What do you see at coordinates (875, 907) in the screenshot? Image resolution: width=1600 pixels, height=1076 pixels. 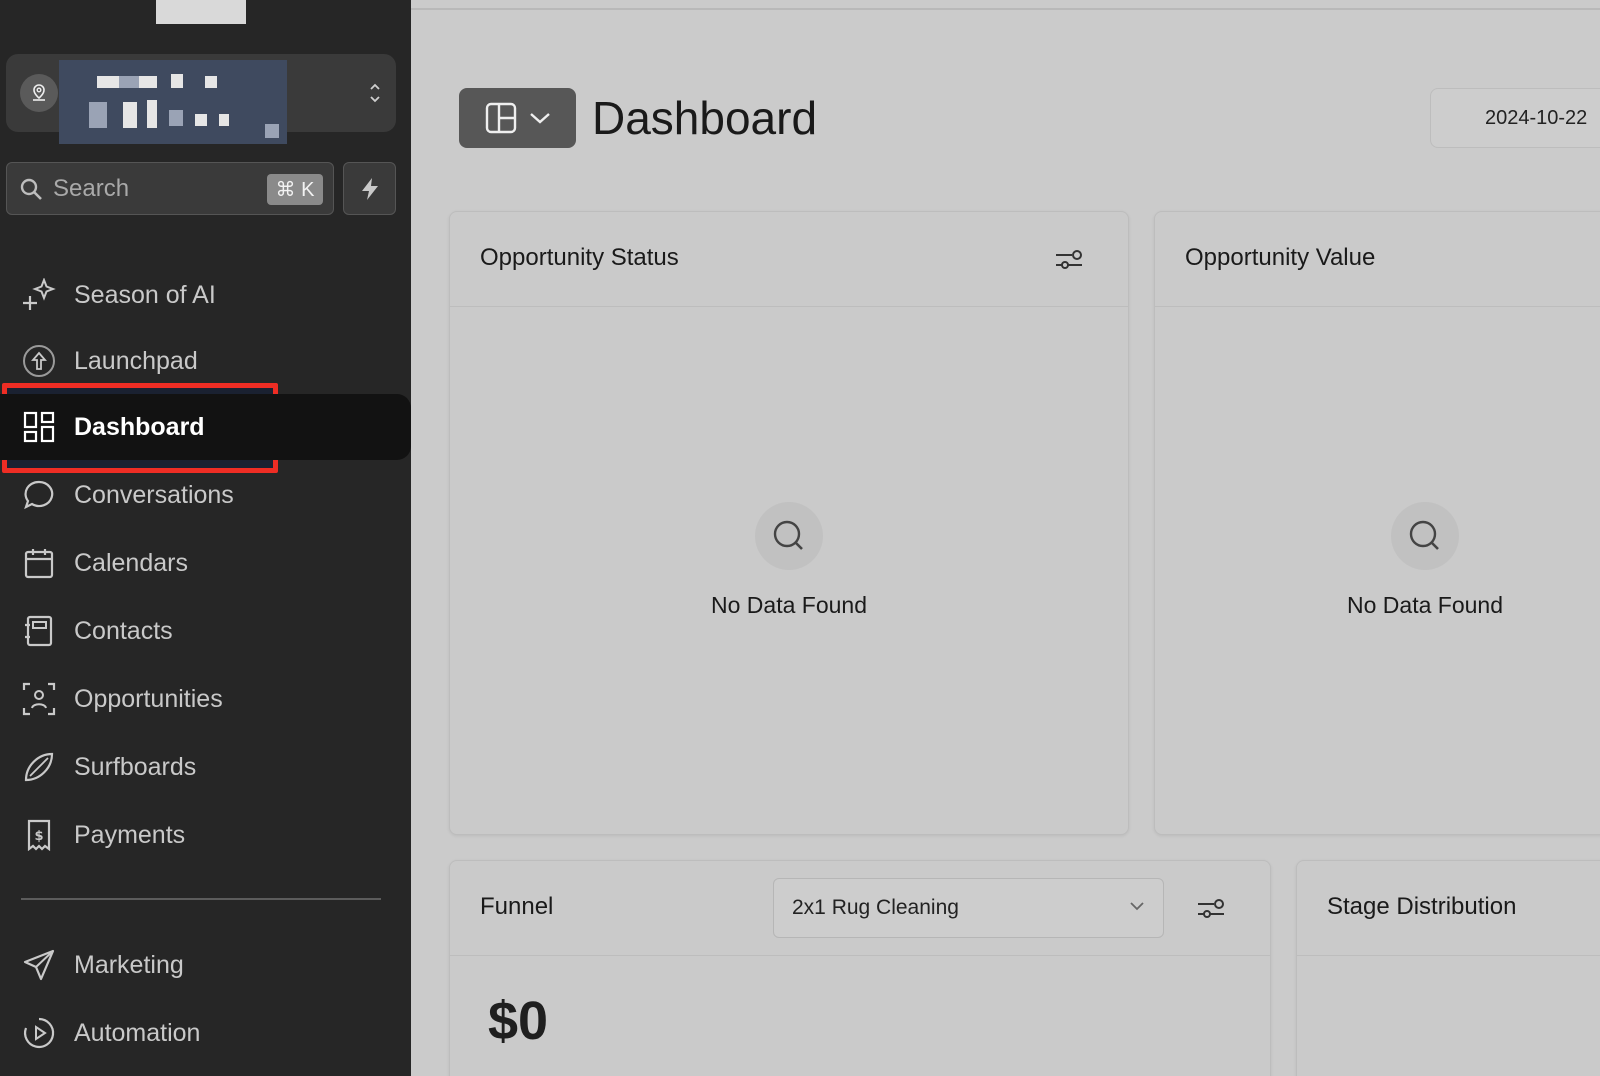 I see `pipeline-select-value: 2x1 Rug Cleaning` at bounding box center [875, 907].